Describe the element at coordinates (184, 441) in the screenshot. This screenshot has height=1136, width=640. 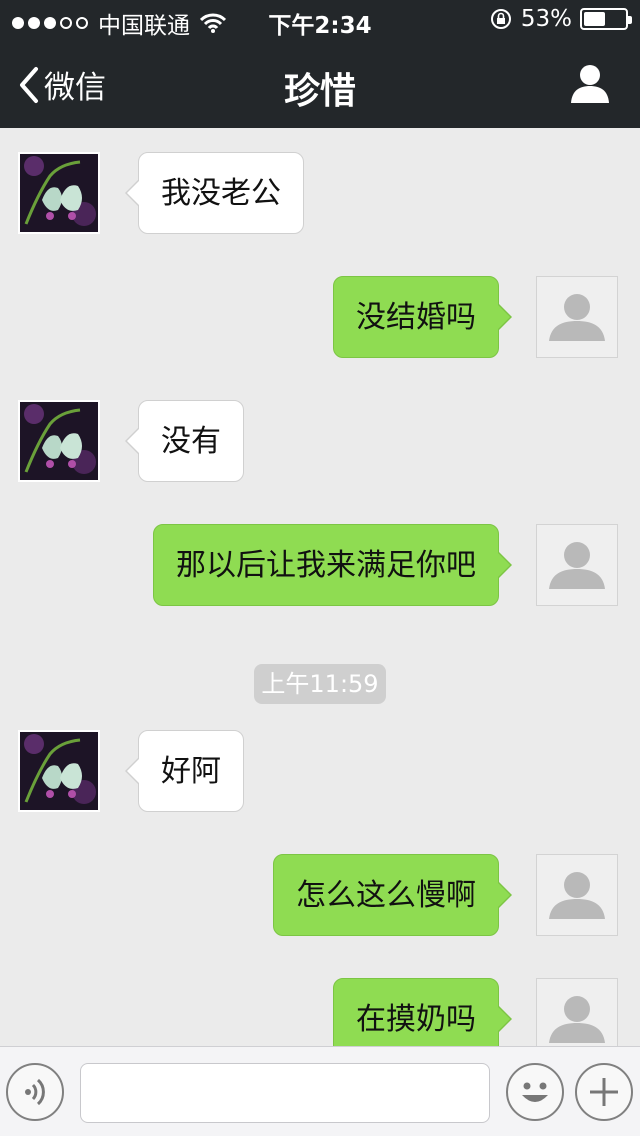
I see `incoming-message: 没有` at that location.